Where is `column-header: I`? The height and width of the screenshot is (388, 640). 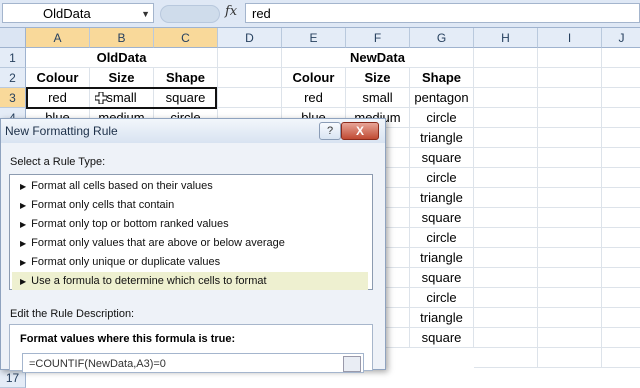 column-header: I is located at coordinates (570, 38).